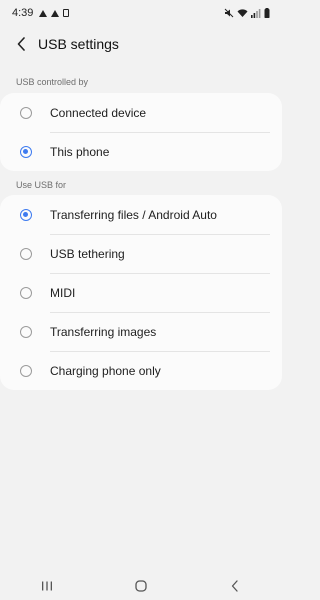  What do you see at coordinates (52, 82) in the screenshot?
I see `section-label-usb-controlled-by: USB controlled by` at bounding box center [52, 82].